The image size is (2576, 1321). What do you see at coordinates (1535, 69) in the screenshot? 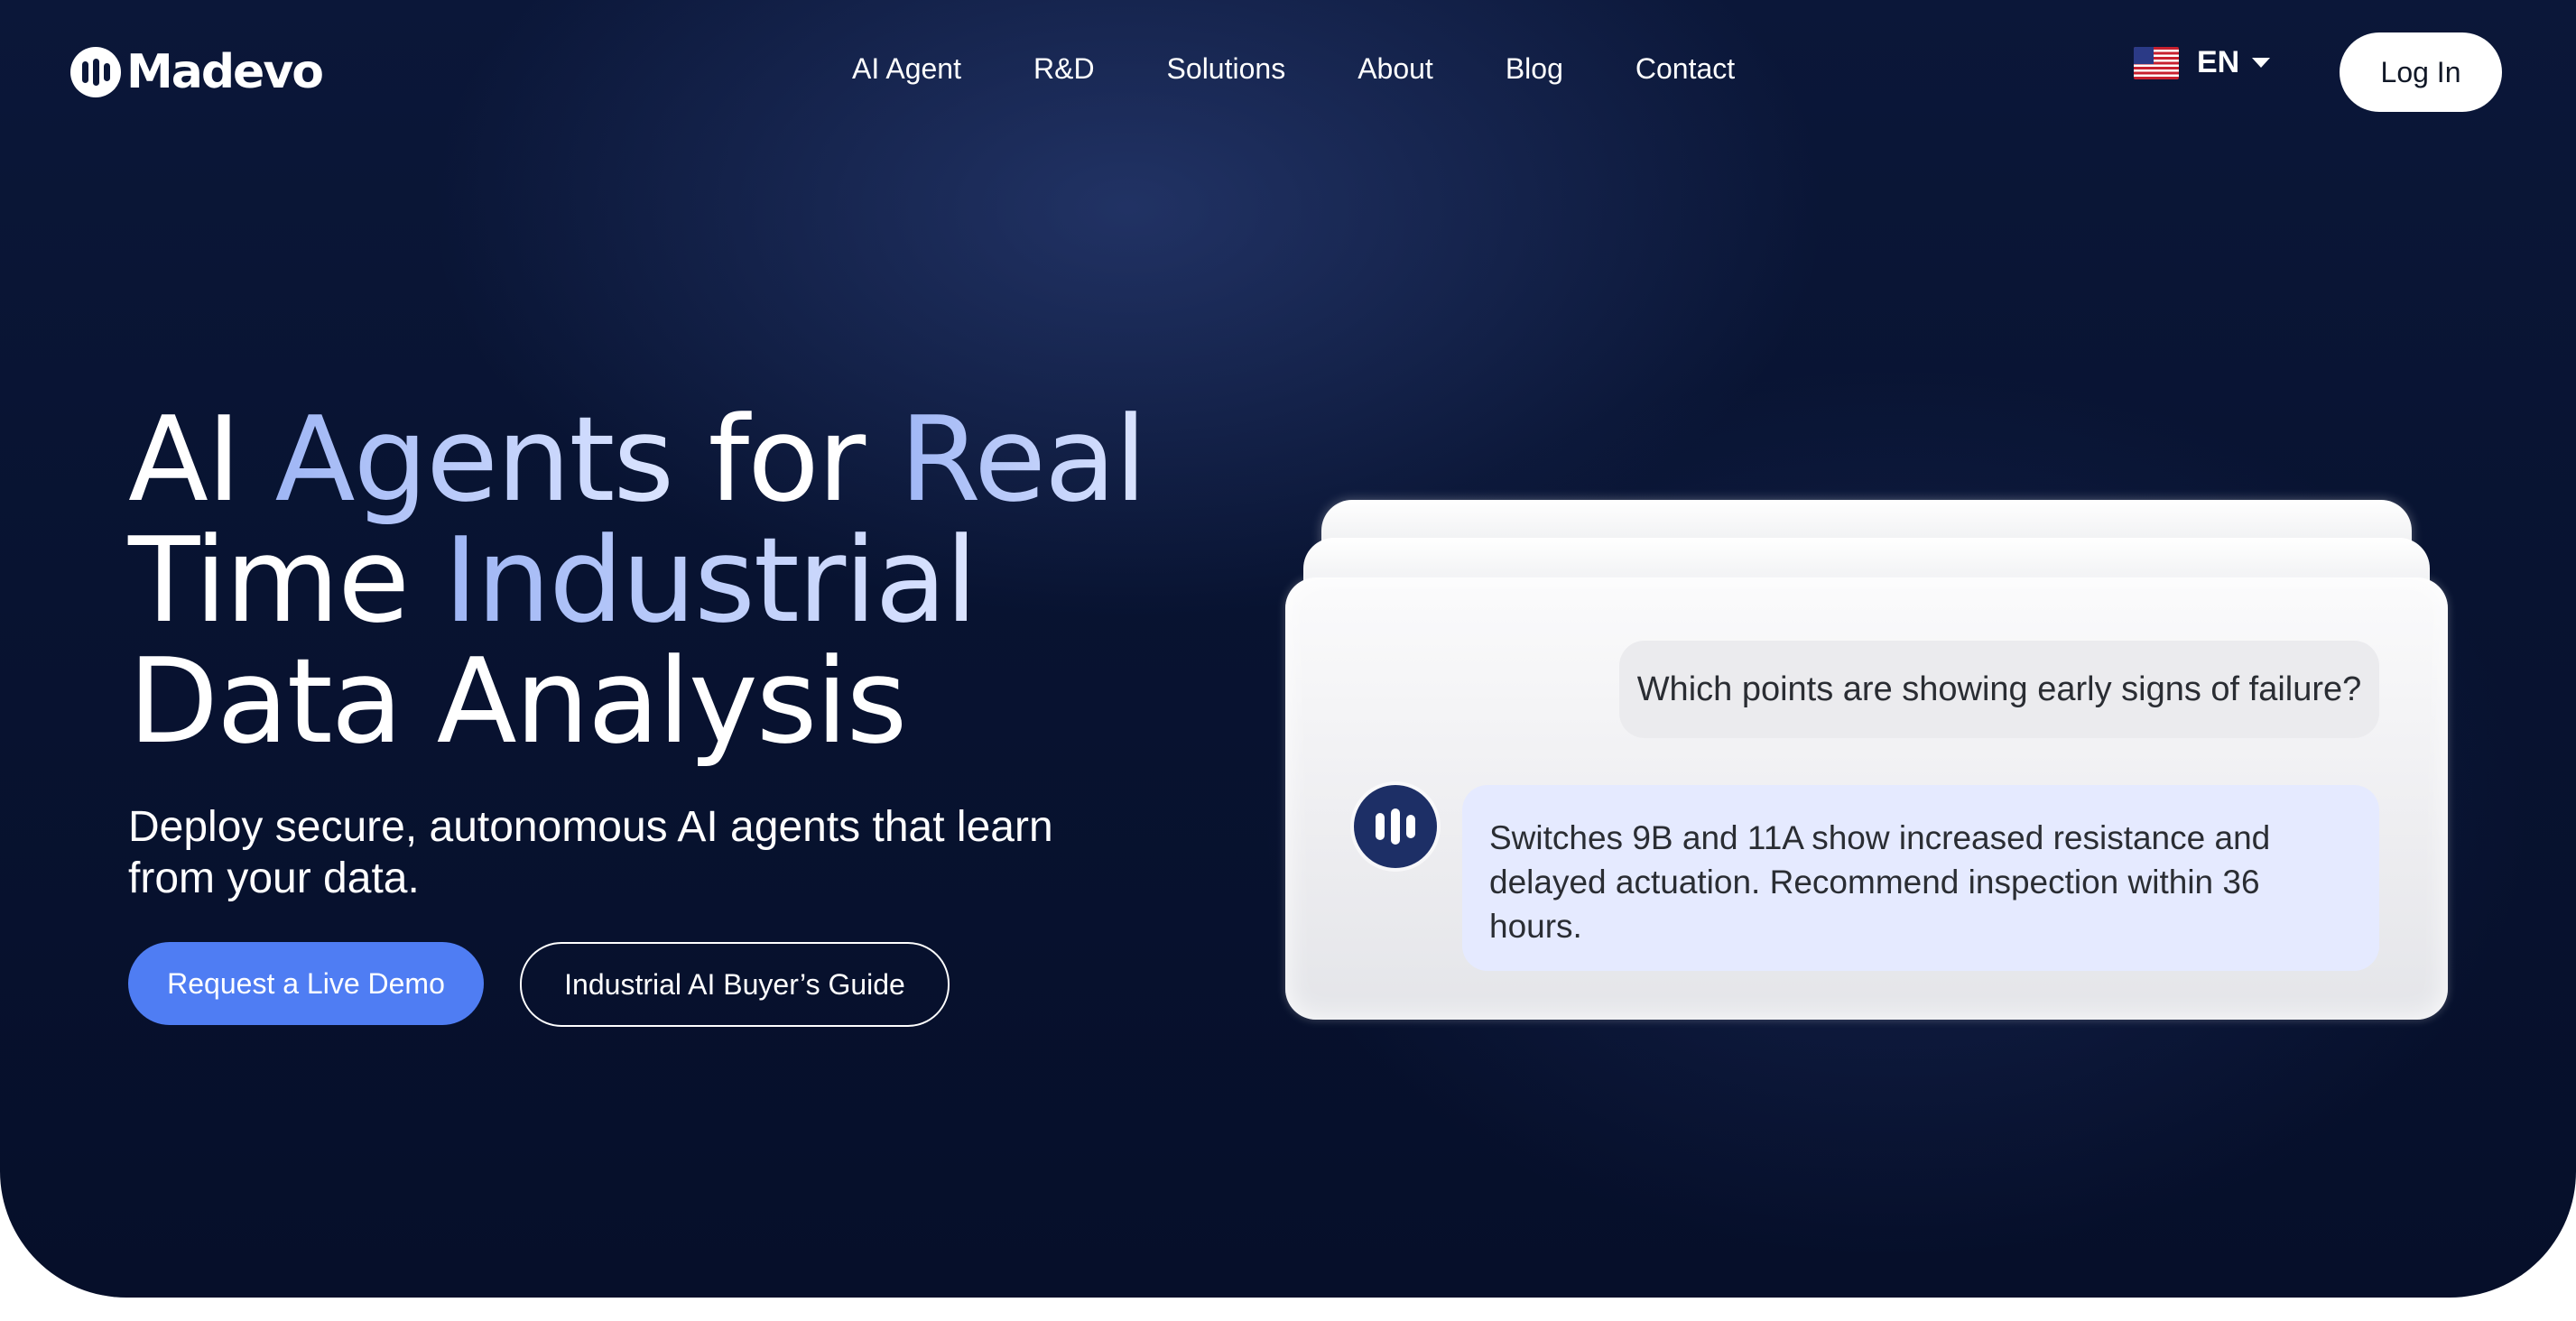
I see `nav-item-blog: Blog` at bounding box center [1535, 69].